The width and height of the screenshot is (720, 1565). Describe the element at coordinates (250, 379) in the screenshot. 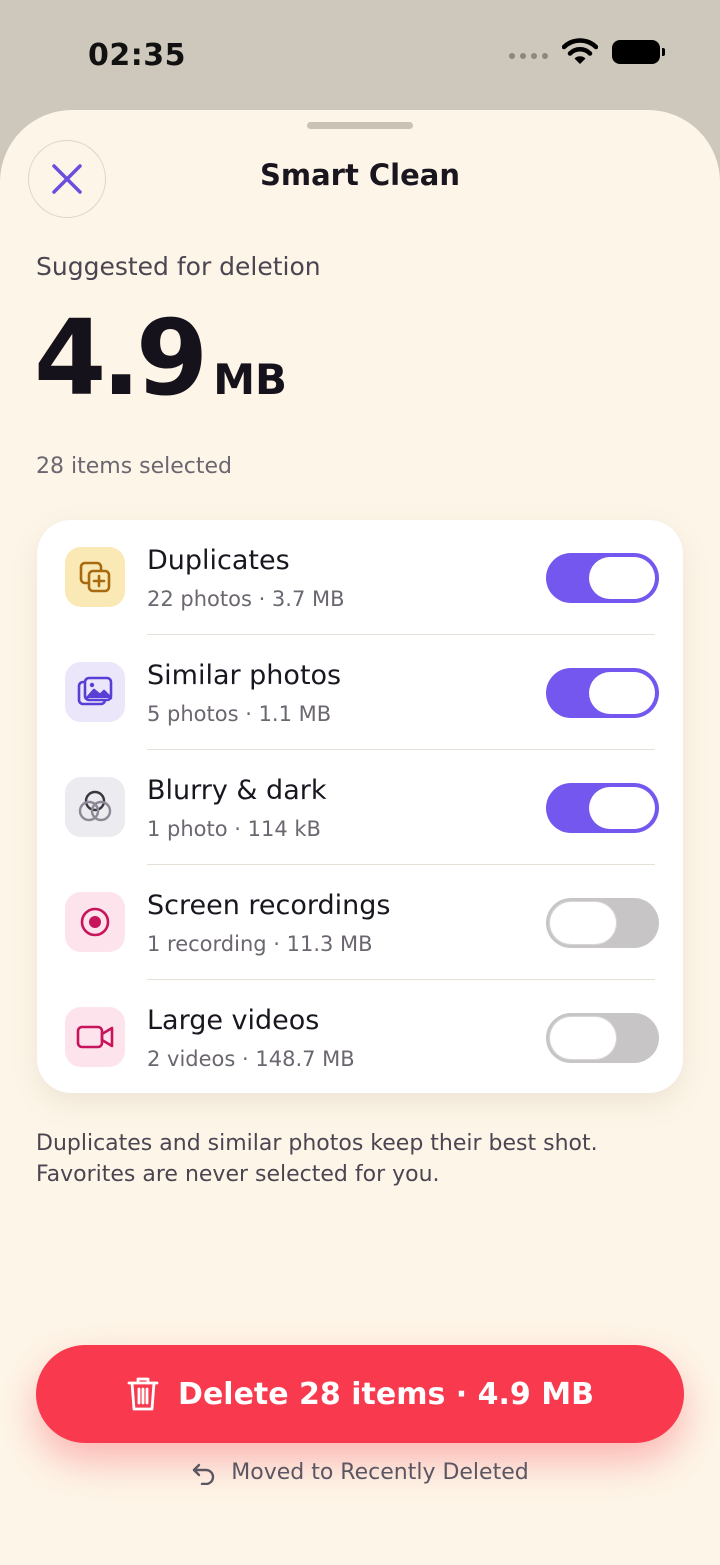

I see `total-size-unit: MB` at that location.